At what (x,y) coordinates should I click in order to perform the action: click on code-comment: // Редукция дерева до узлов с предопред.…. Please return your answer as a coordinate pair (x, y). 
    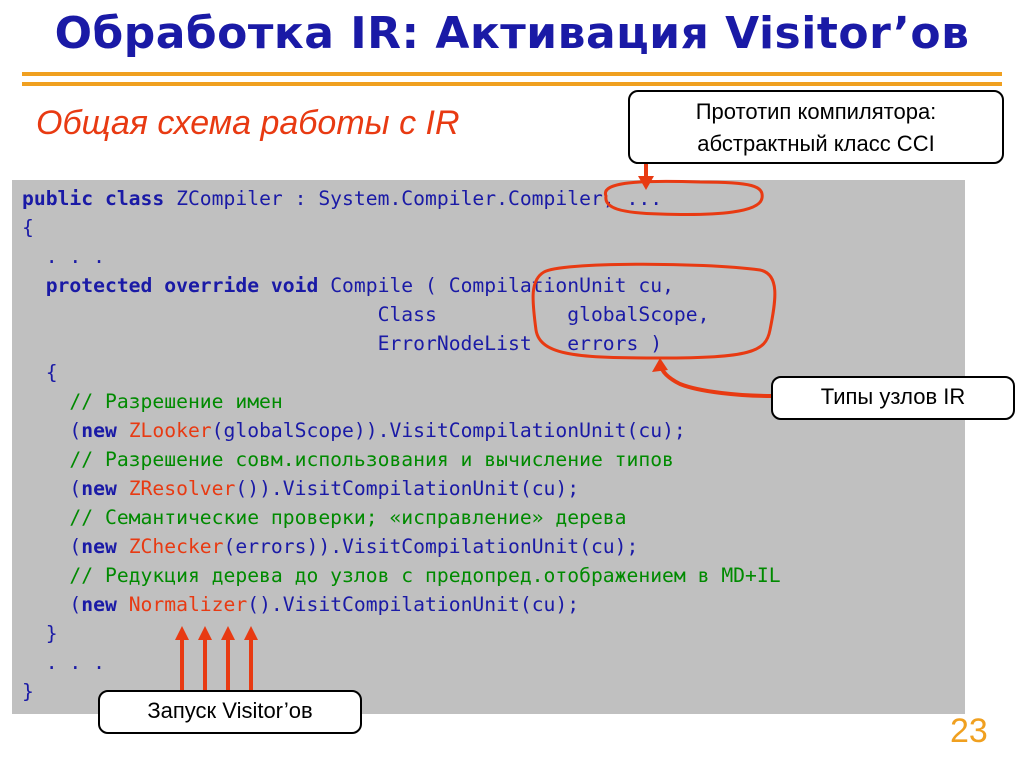
    Looking at the image, I should click on (401, 575).